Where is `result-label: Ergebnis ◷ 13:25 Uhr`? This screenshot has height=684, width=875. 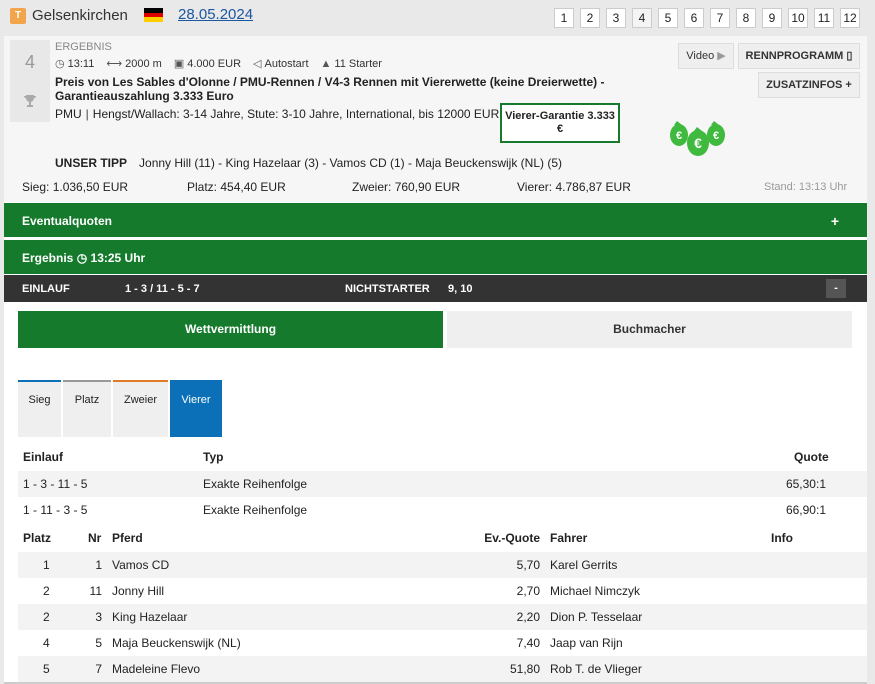 result-label: Ergebnis ◷ 13:25 Uhr is located at coordinates (84, 258).